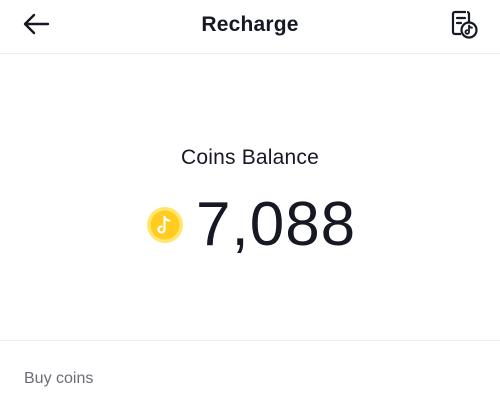 The width and height of the screenshot is (500, 400). Describe the element at coordinates (250, 340) in the screenshot. I see `section-divider` at that location.